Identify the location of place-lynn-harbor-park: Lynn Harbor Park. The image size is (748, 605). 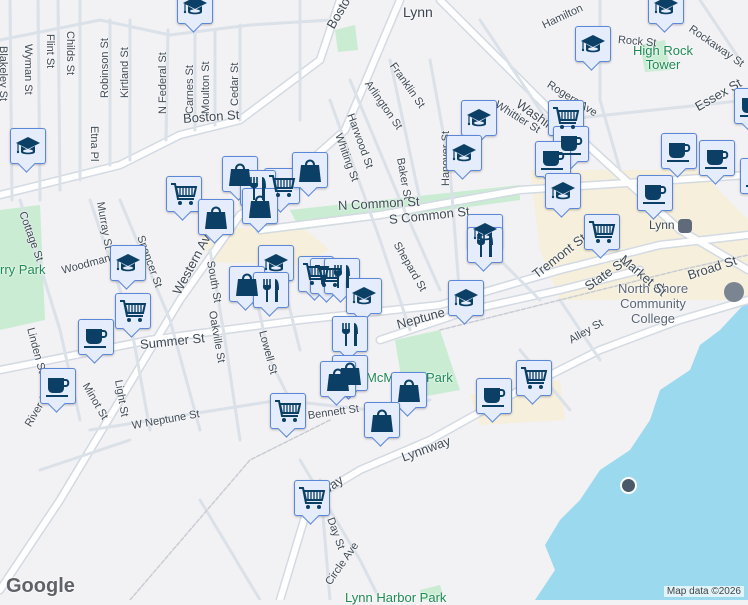
(395, 597).